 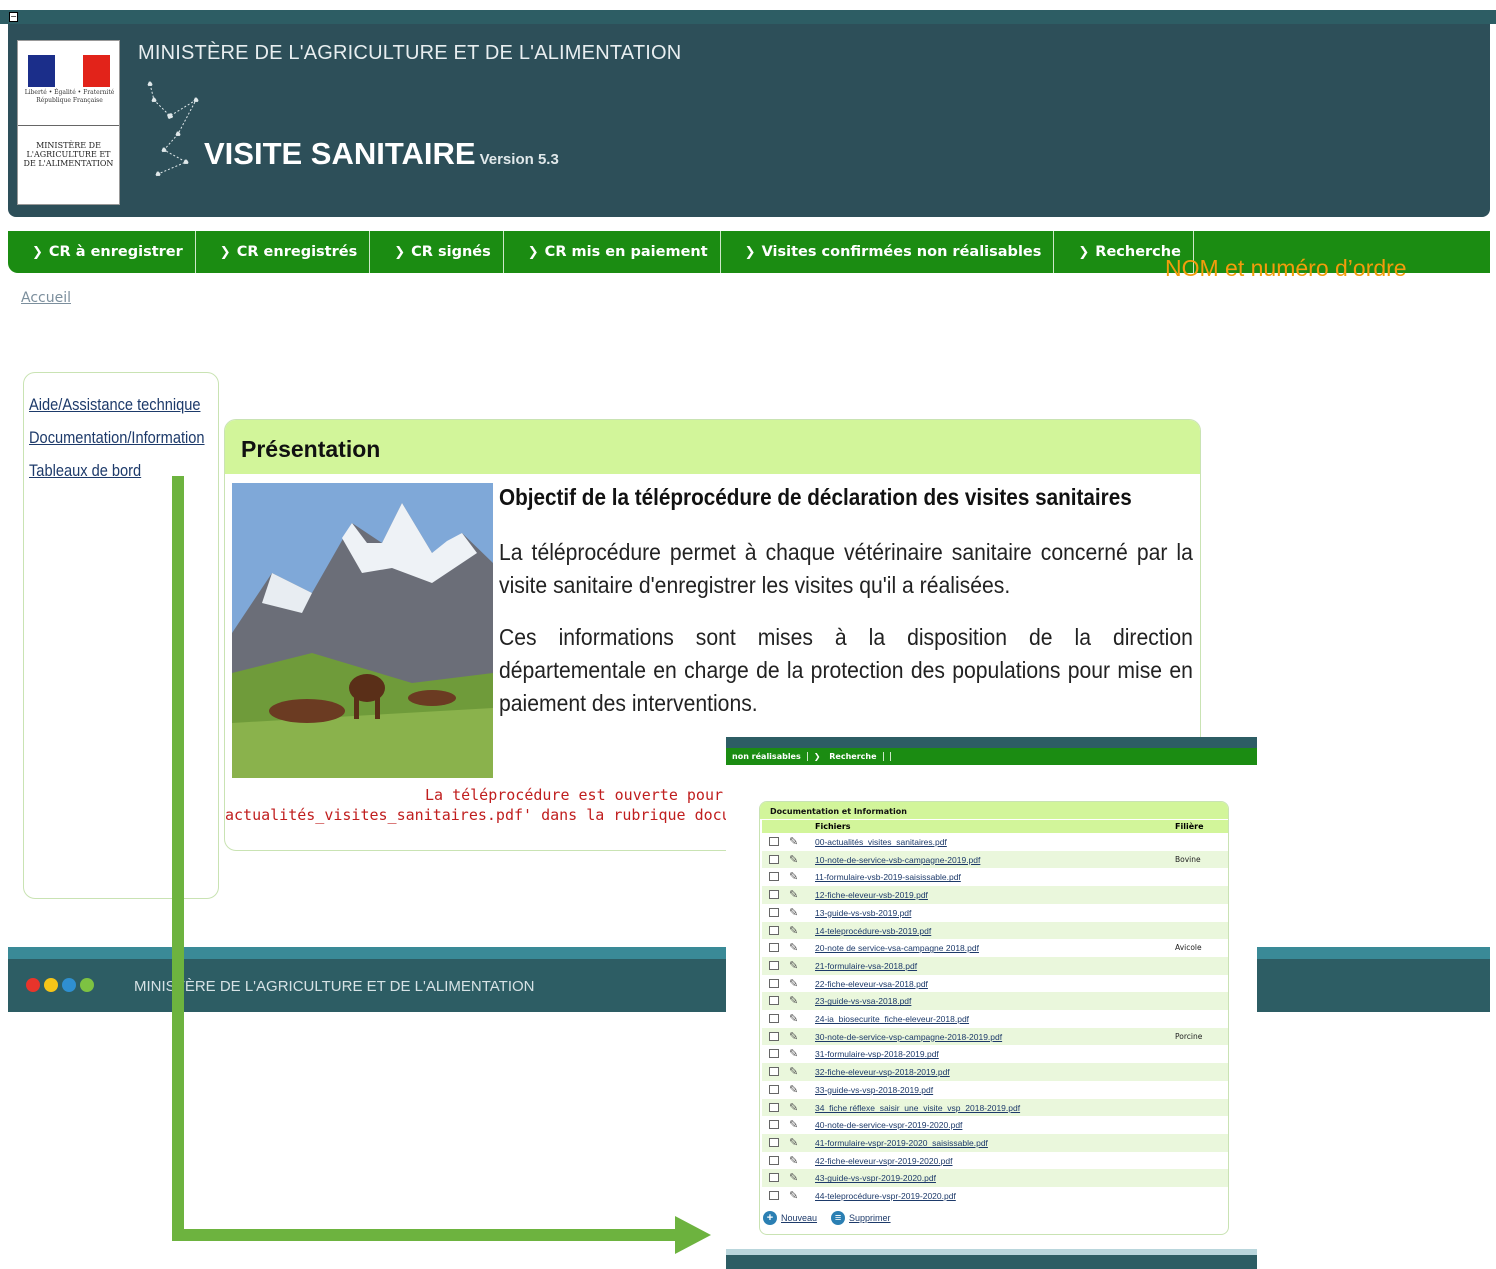 I want to click on filiere-cell: Porcine, so click(x=1189, y=1036).